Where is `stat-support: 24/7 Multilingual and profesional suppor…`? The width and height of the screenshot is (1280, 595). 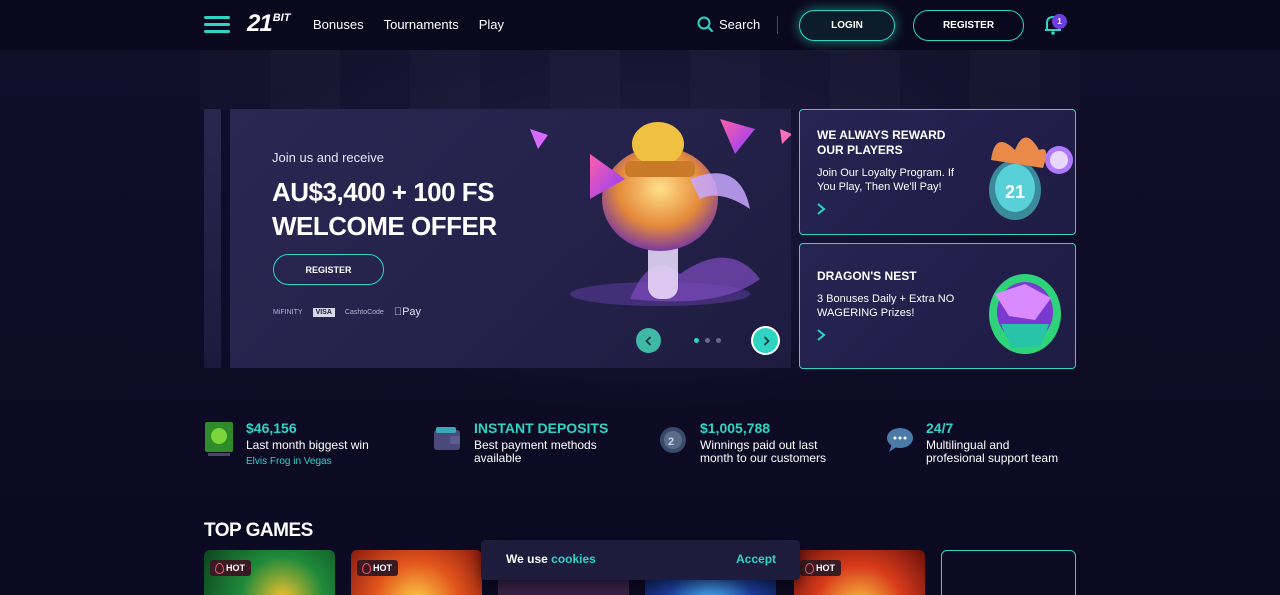 stat-support: 24/7 Multilingual and profesional suppor… is located at coordinates (975, 442).